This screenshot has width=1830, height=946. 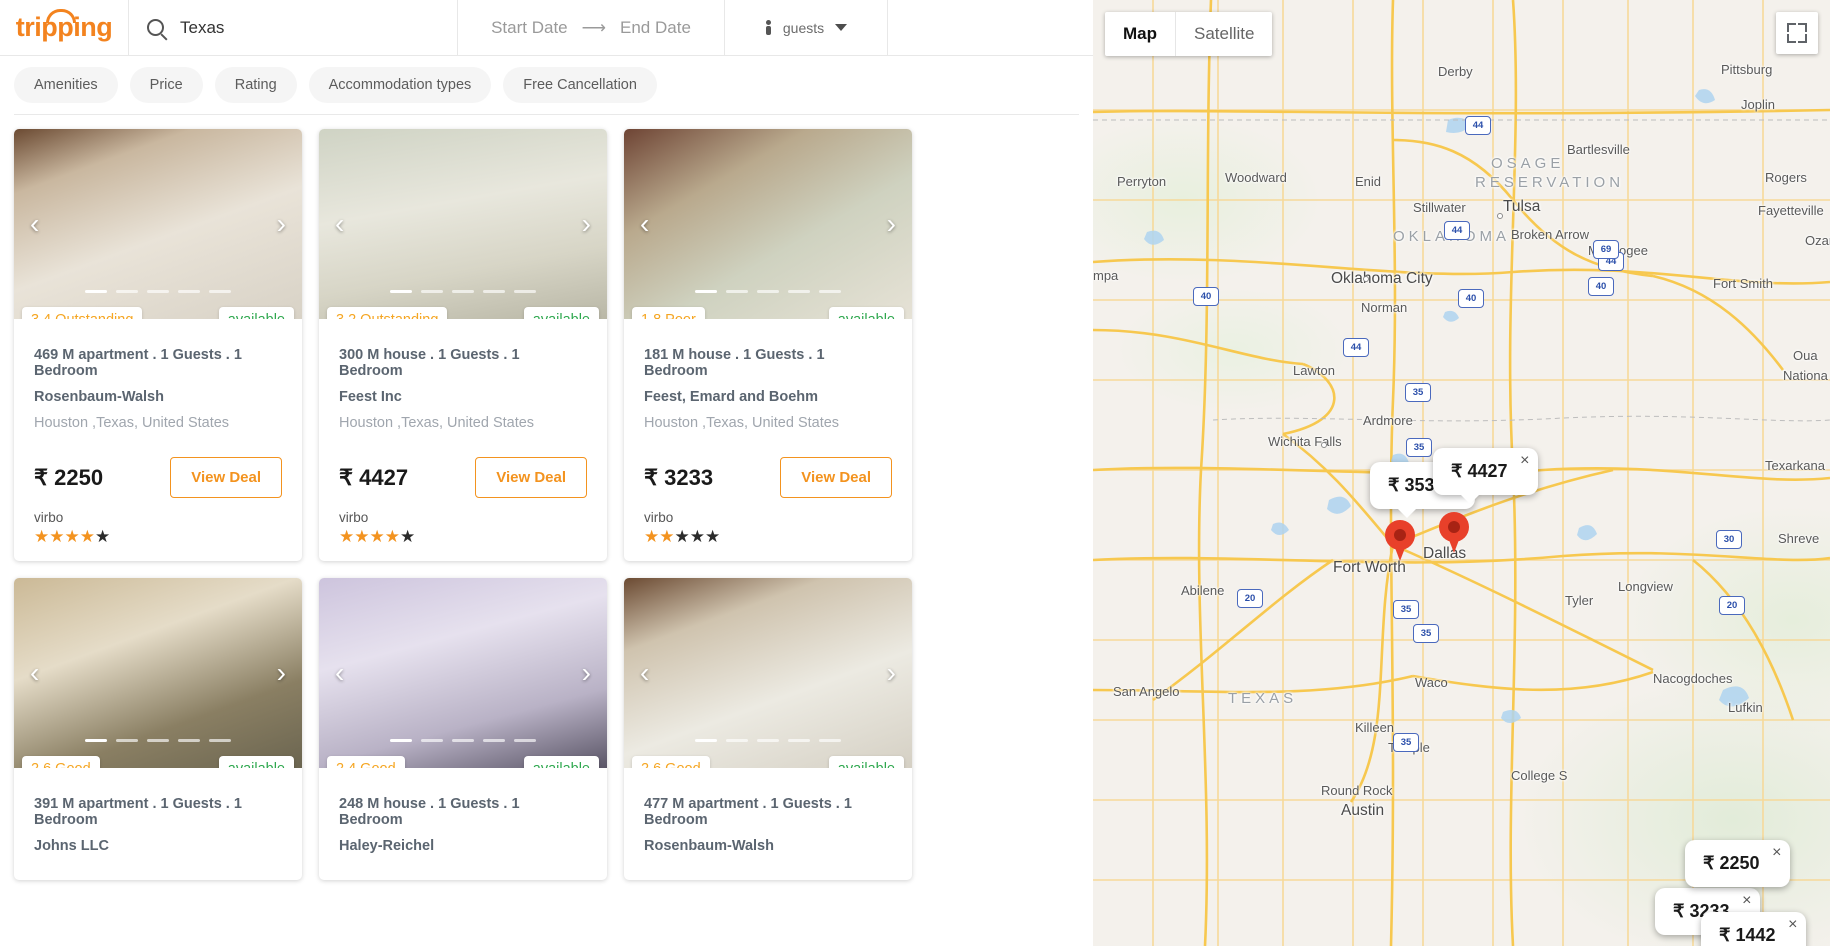 What do you see at coordinates (1223, 34) in the screenshot?
I see `map-type-satellite: Satellite` at bounding box center [1223, 34].